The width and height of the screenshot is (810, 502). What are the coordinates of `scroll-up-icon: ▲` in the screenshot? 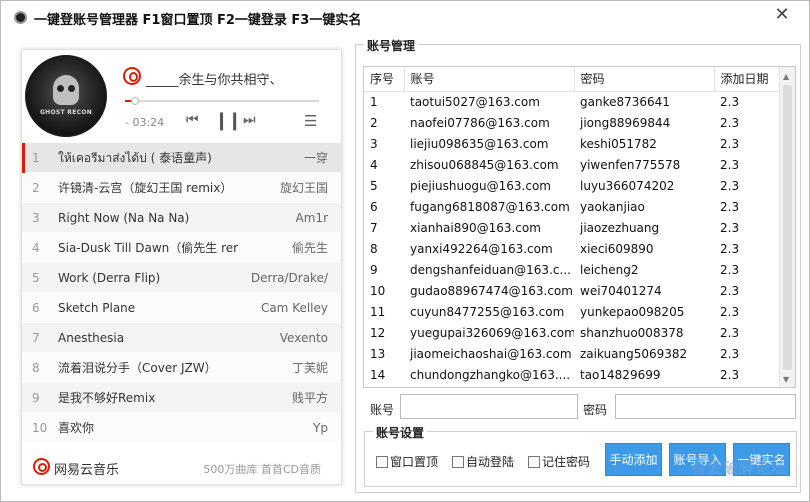 It's located at (786, 76).